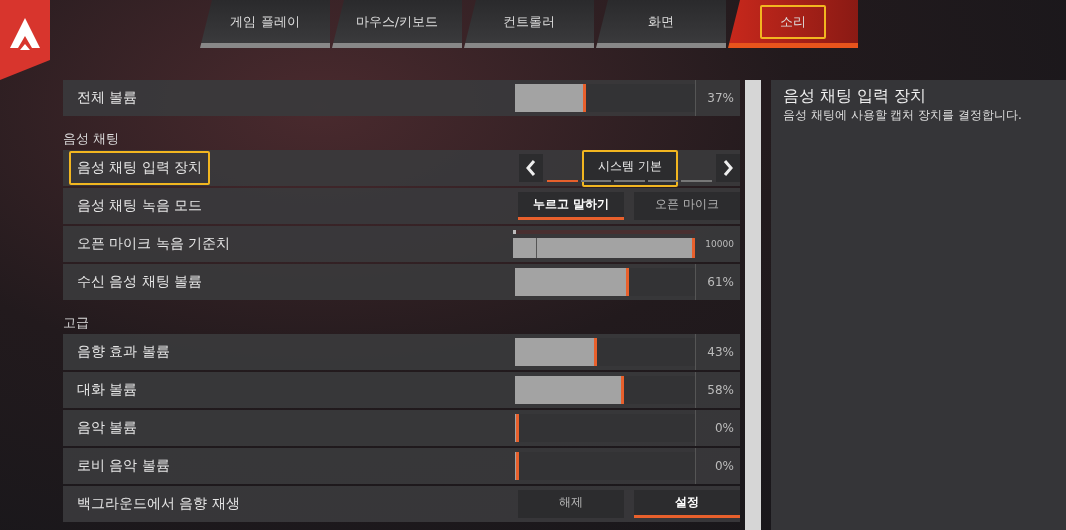 Image resolution: width=1066 pixels, height=530 pixels. What do you see at coordinates (401, 428) in the screenshot?
I see `setting-row: 음악 볼륨 0%` at bounding box center [401, 428].